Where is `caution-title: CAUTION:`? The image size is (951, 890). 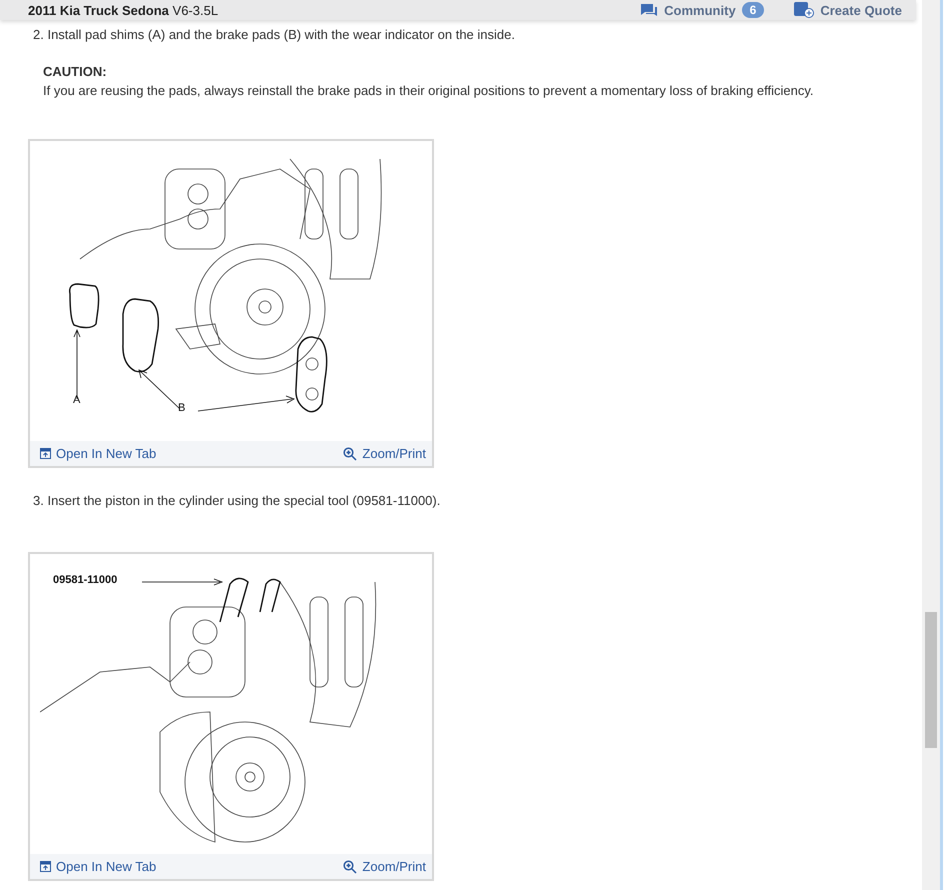
caution-title: CAUTION: is located at coordinates (75, 71).